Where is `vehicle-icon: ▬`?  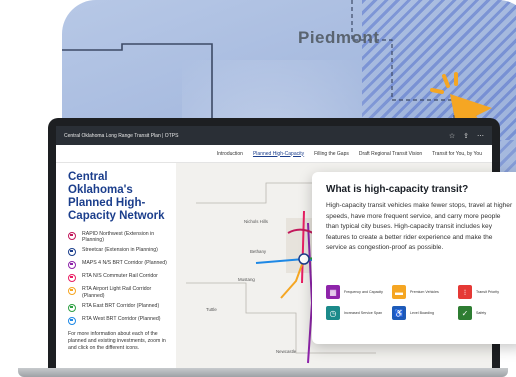
vehicle-icon: ▬ is located at coordinates (399, 292).